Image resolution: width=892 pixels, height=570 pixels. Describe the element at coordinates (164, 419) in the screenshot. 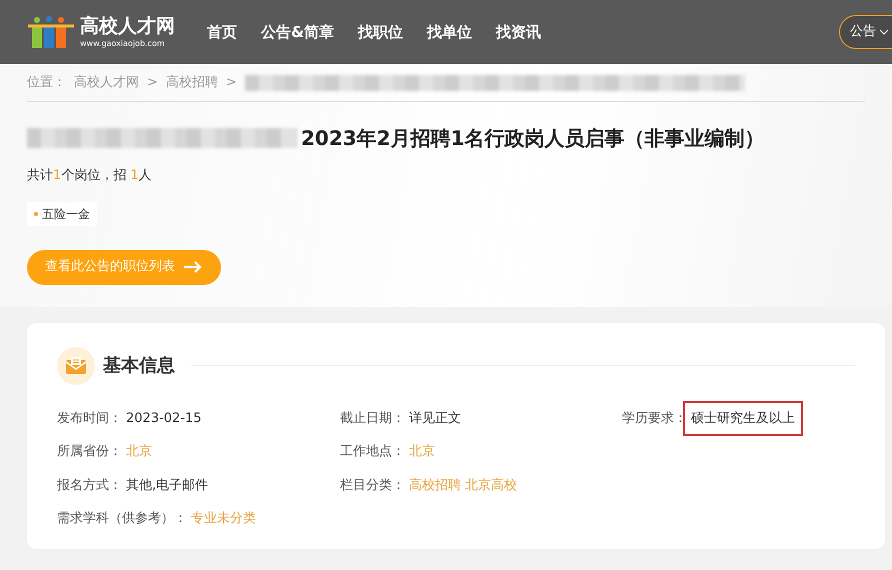

I see `field-value: 2023-02-15` at that location.